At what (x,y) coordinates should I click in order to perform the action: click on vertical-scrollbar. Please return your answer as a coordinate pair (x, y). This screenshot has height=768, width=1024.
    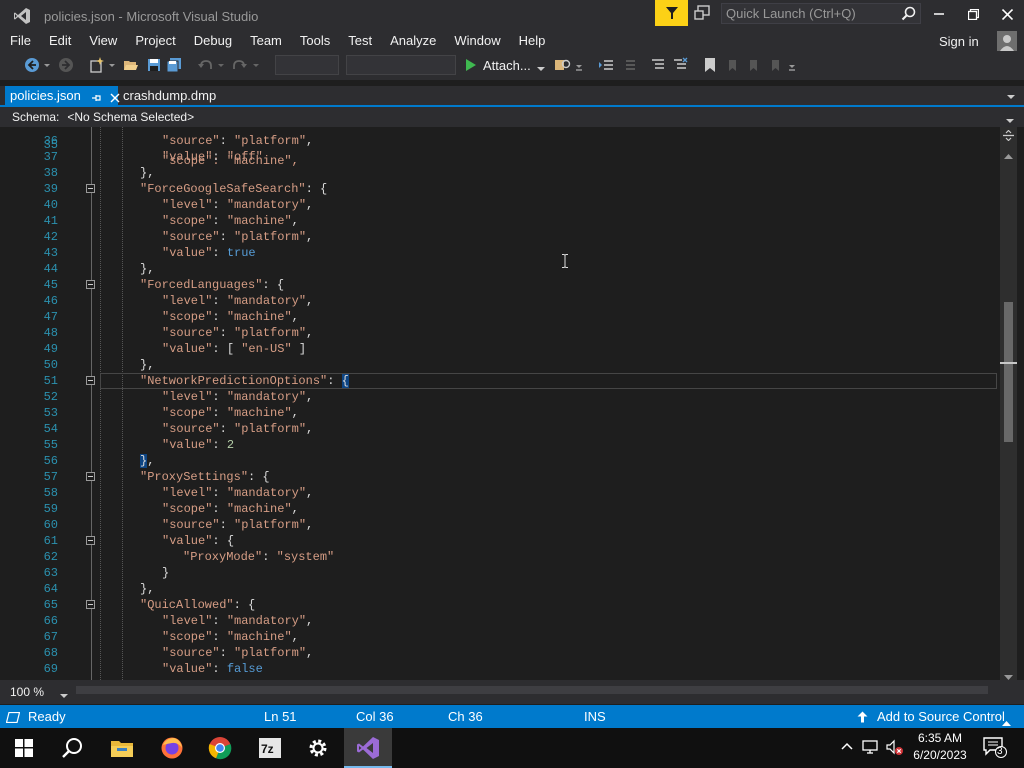
    Looking at the image, I should click on (1008, 403).